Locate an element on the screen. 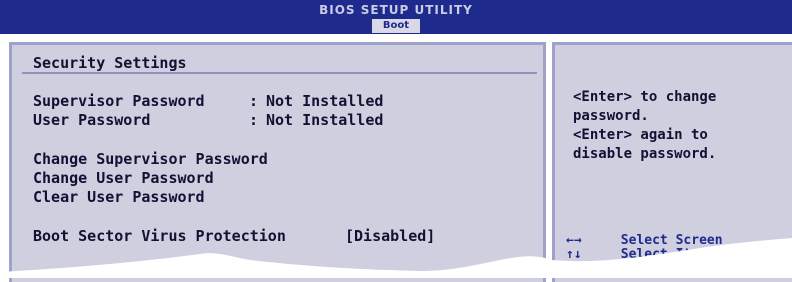 This screenshot has height=282, width=792. supervisor-password-status: Not Installed is located at coordinates (325, 101).